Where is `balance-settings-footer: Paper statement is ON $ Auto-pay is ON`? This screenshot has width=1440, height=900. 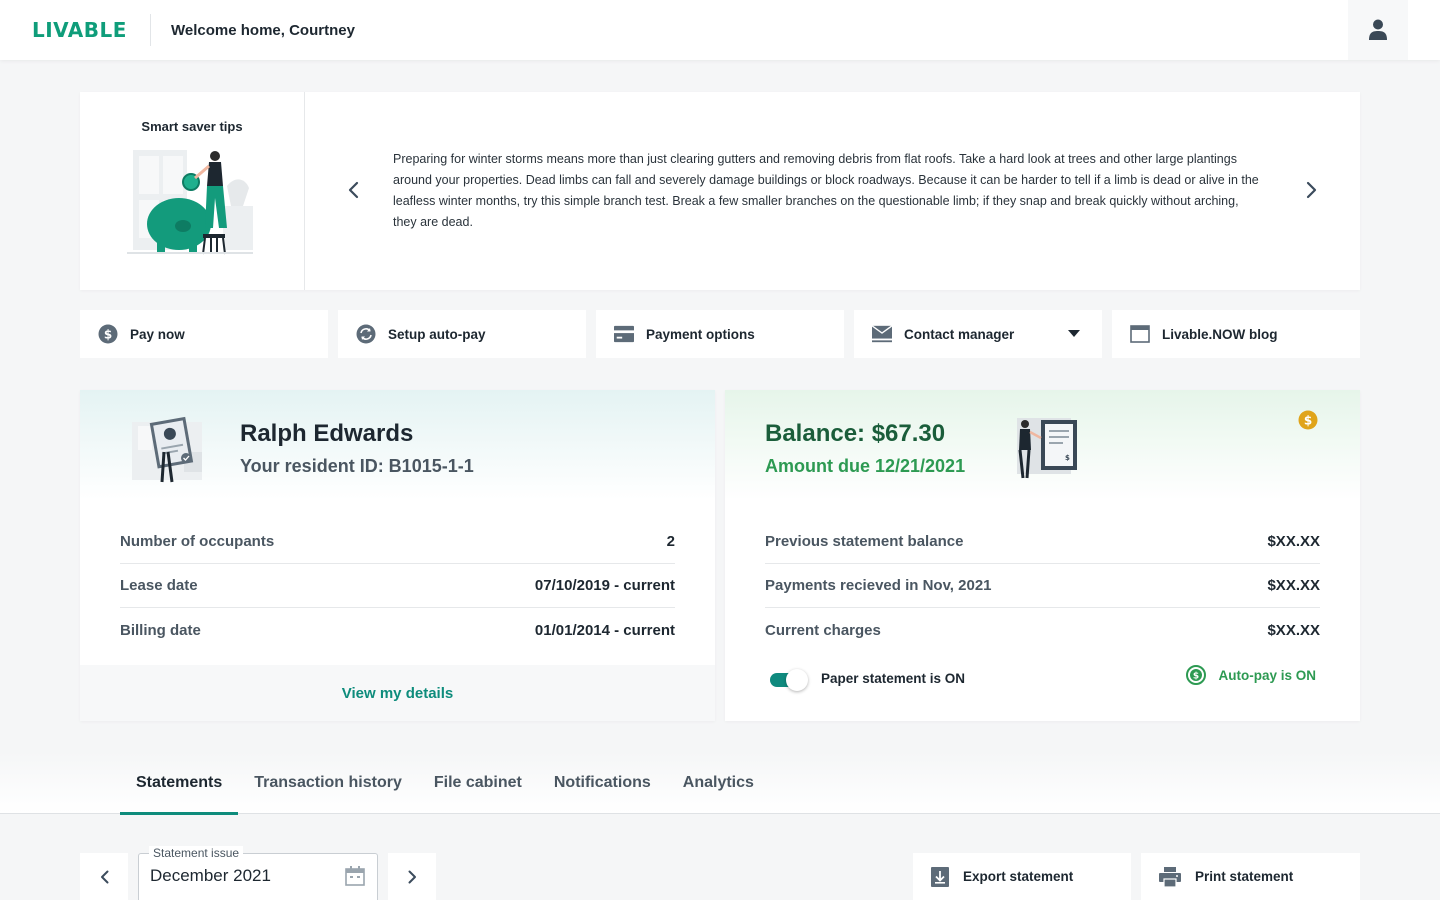 balance-settings-footer: Paper statement is ON $ Auto-pay is ON is located at coordinates (1042, 681).